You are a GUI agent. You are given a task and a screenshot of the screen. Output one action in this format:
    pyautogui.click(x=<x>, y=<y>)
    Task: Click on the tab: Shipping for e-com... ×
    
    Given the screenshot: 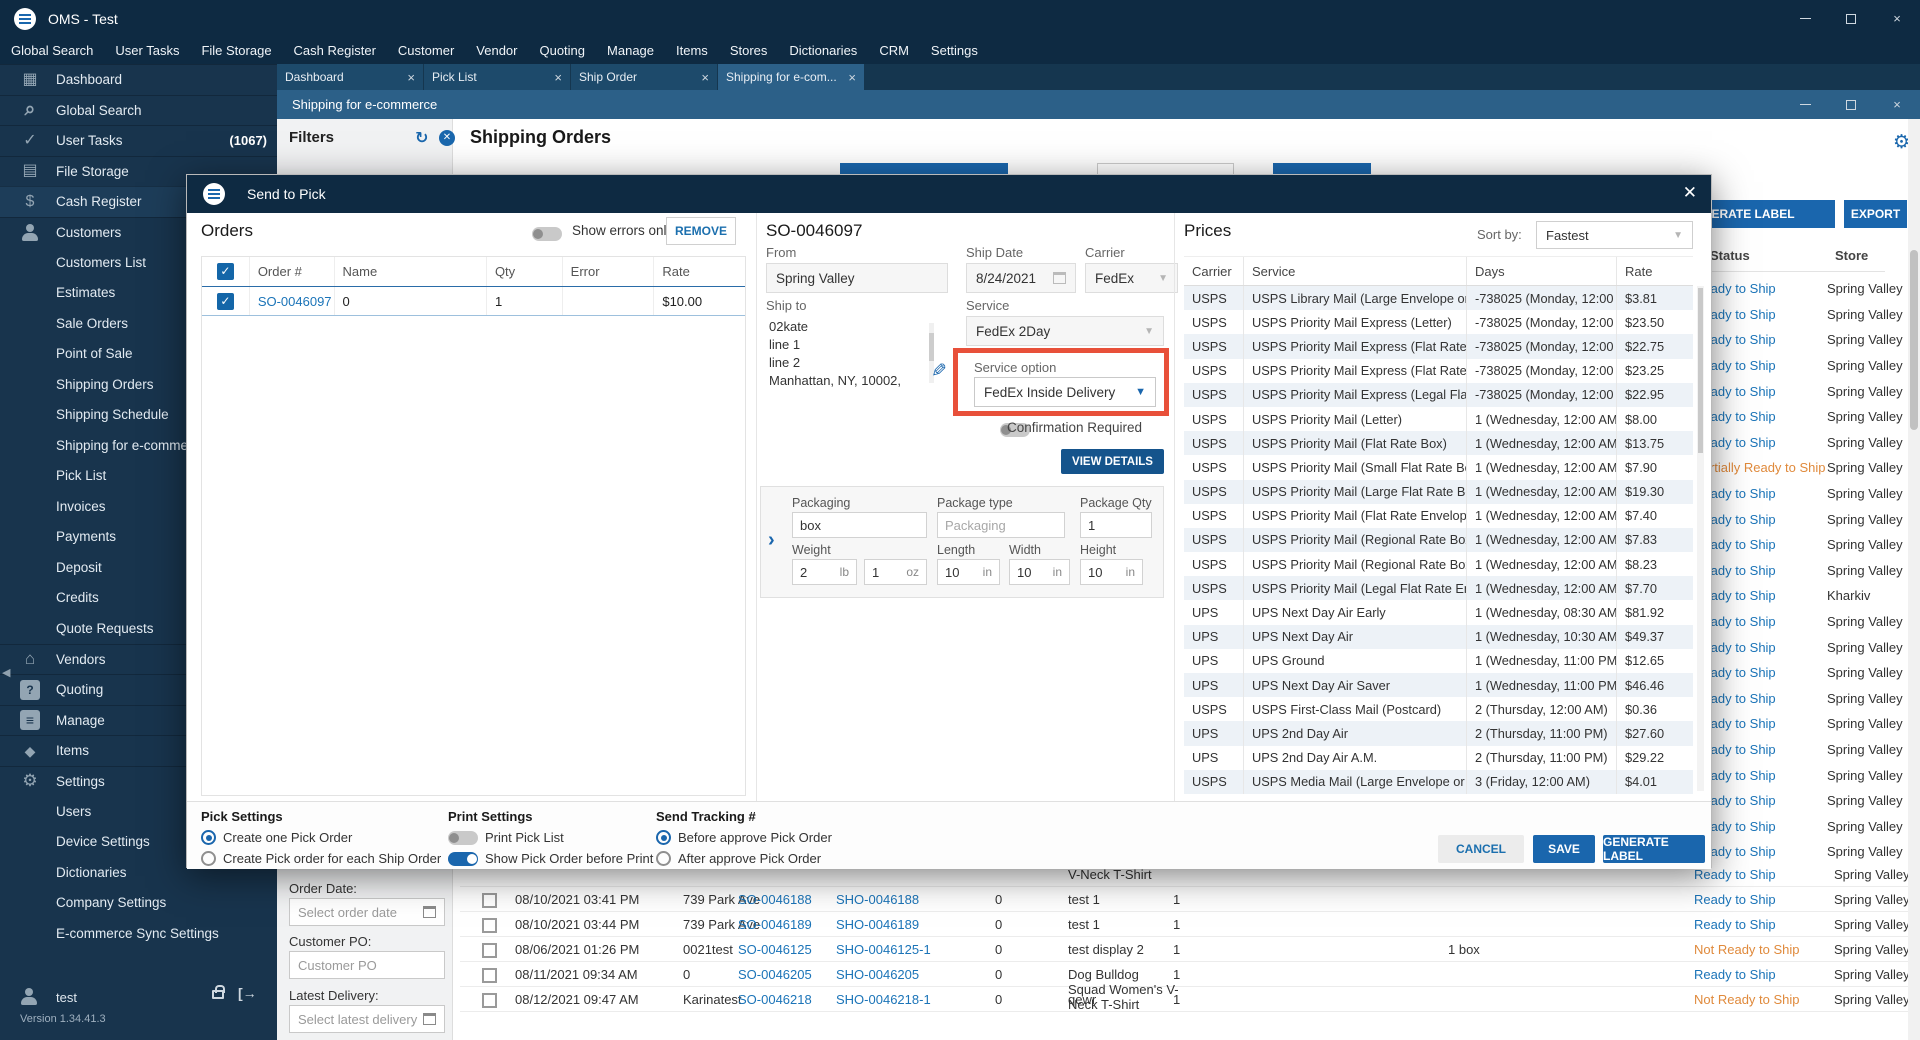 What is the action you would take?
    pyautogui.click(x=791, y=77)
    